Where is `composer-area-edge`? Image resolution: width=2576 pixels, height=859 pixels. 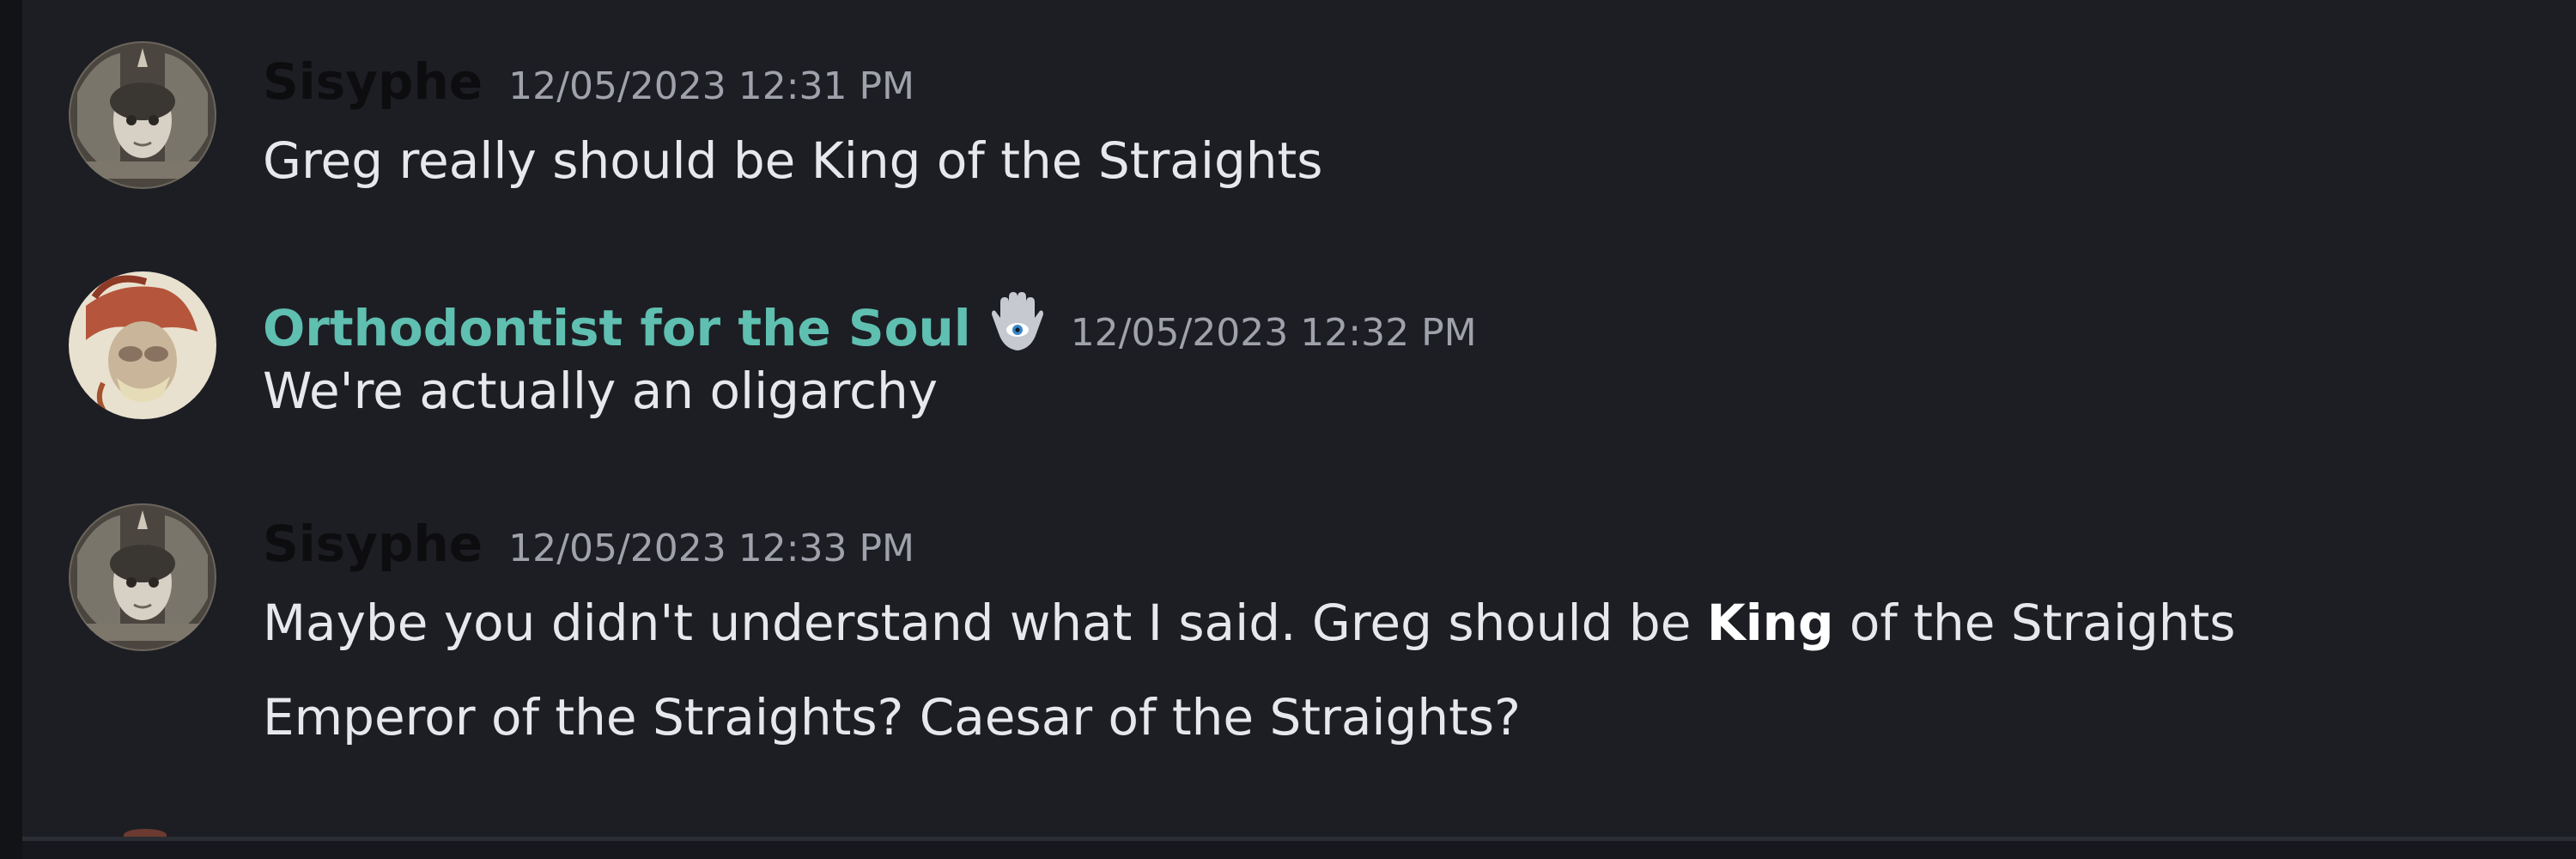
composer-area-edge is located at coordinates (1299, 850).